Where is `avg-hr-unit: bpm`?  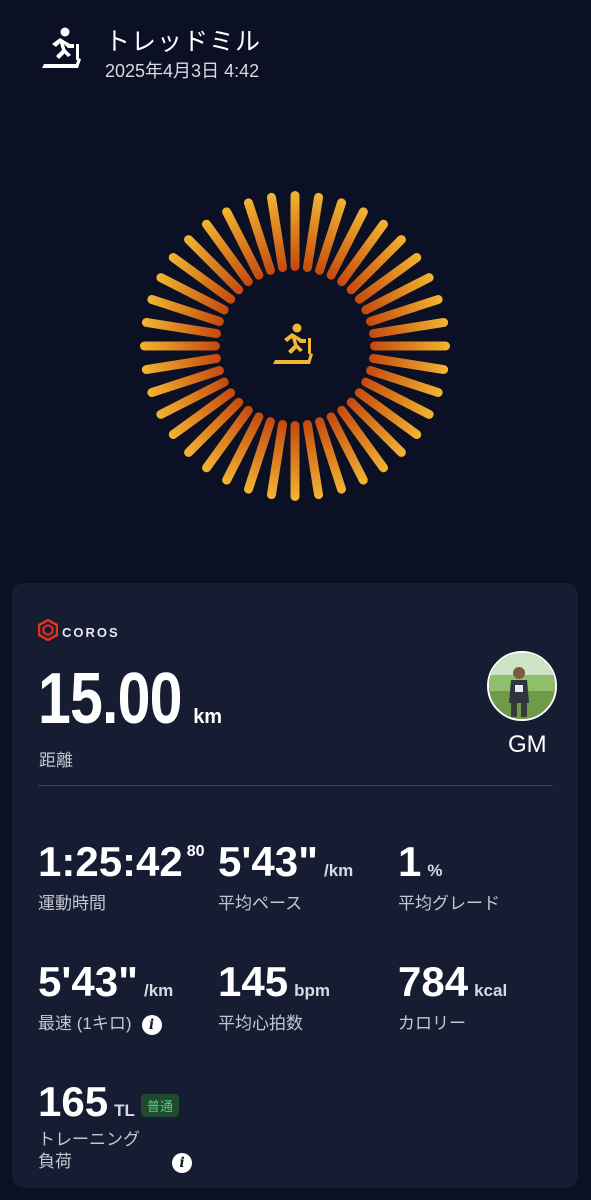 avg-hr-unit: bpm is located at coordinates (312, 990).